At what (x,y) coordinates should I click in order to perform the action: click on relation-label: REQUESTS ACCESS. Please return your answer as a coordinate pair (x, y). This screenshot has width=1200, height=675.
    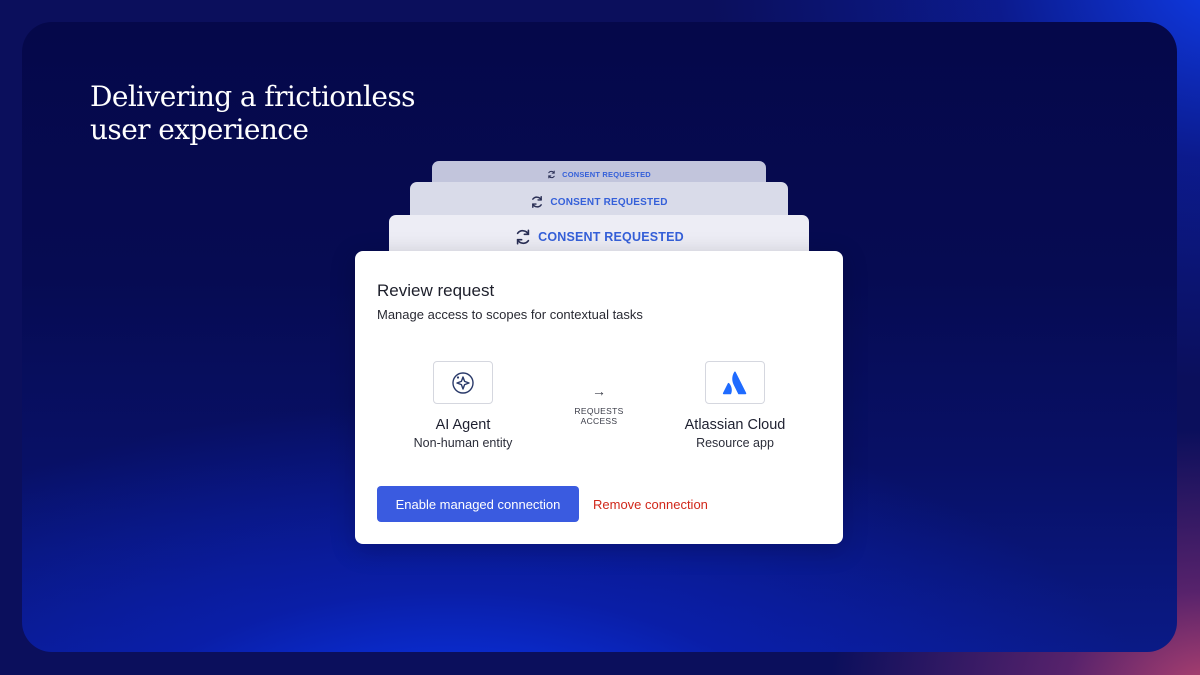
    Looking at the image, I should click on (599, 416).